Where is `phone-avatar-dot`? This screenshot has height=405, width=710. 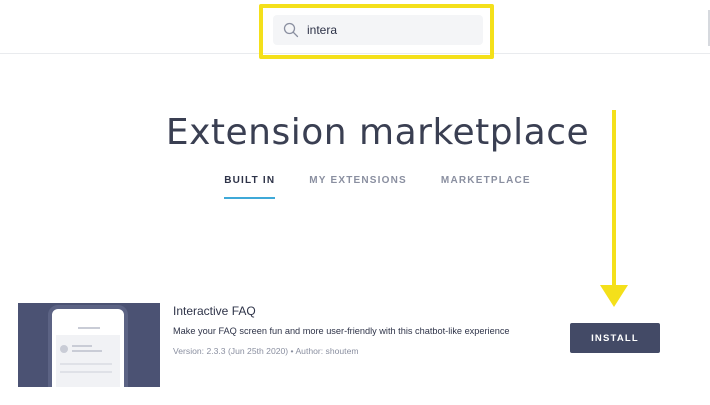
phone-avatar-dot is located at coordinates (64, 349).